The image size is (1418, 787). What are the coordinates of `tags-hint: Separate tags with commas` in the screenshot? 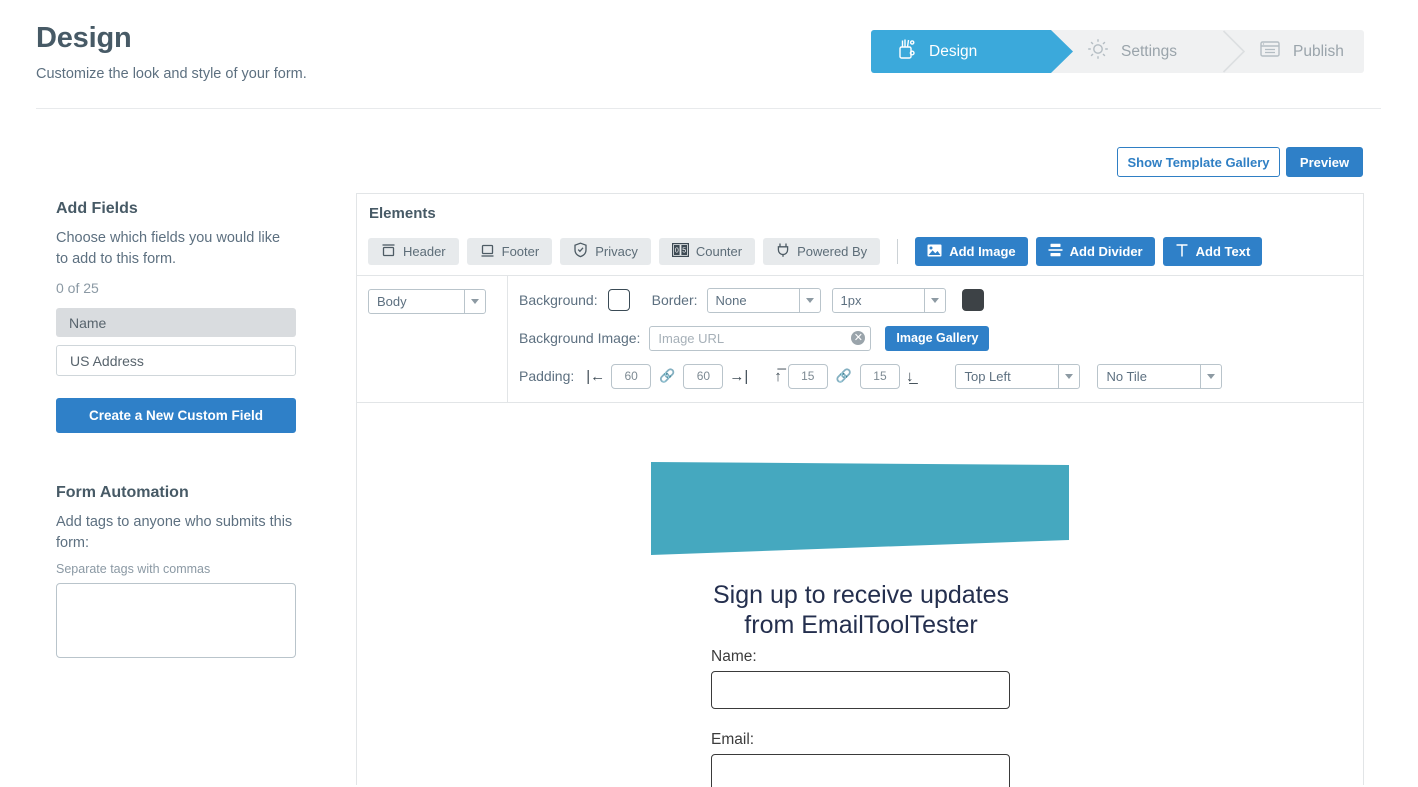 It's located at (133, 569).